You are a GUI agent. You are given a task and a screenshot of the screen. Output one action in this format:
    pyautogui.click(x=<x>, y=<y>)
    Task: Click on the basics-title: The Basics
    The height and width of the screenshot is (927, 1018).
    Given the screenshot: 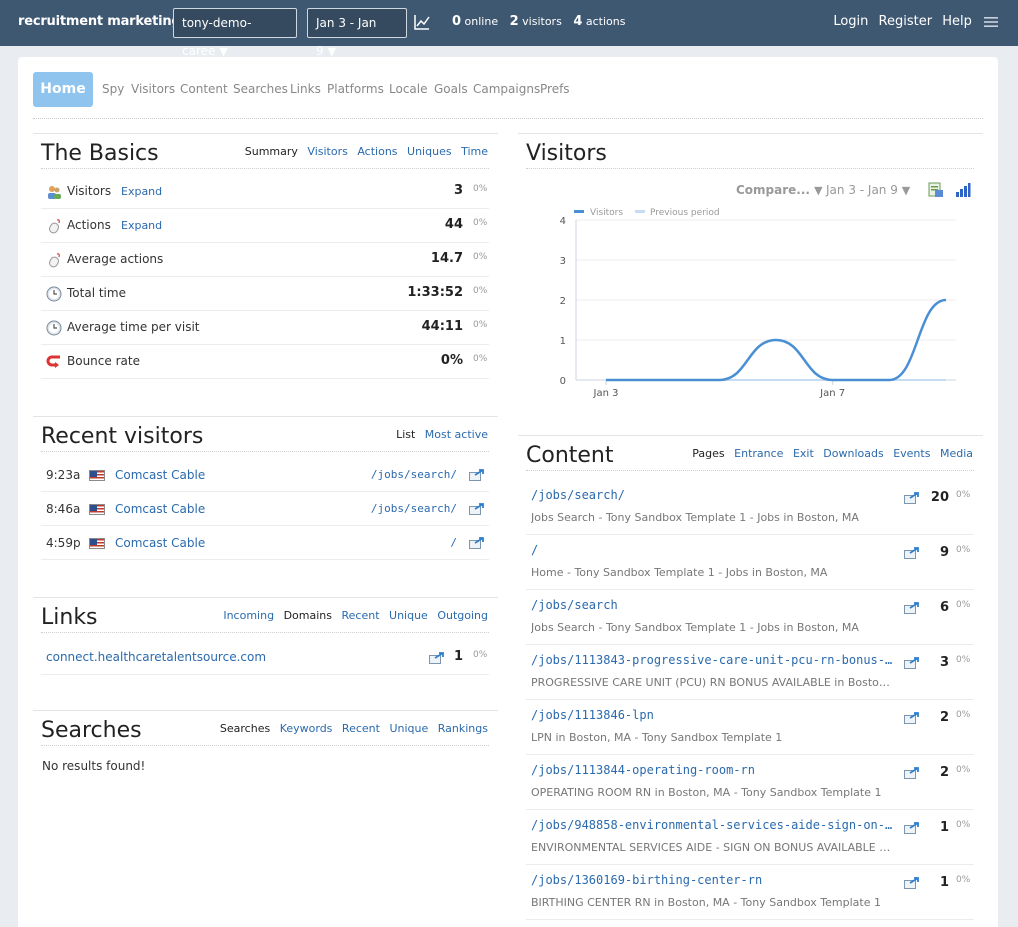 What is the action you would take?
    pyautogui.click(x=100, y=153)
    